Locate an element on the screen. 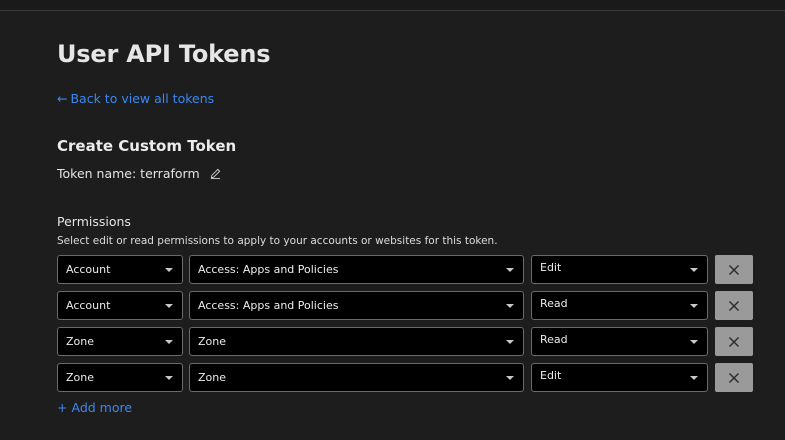  token-name: Token name: terraform is located at coordinates (139, 174).